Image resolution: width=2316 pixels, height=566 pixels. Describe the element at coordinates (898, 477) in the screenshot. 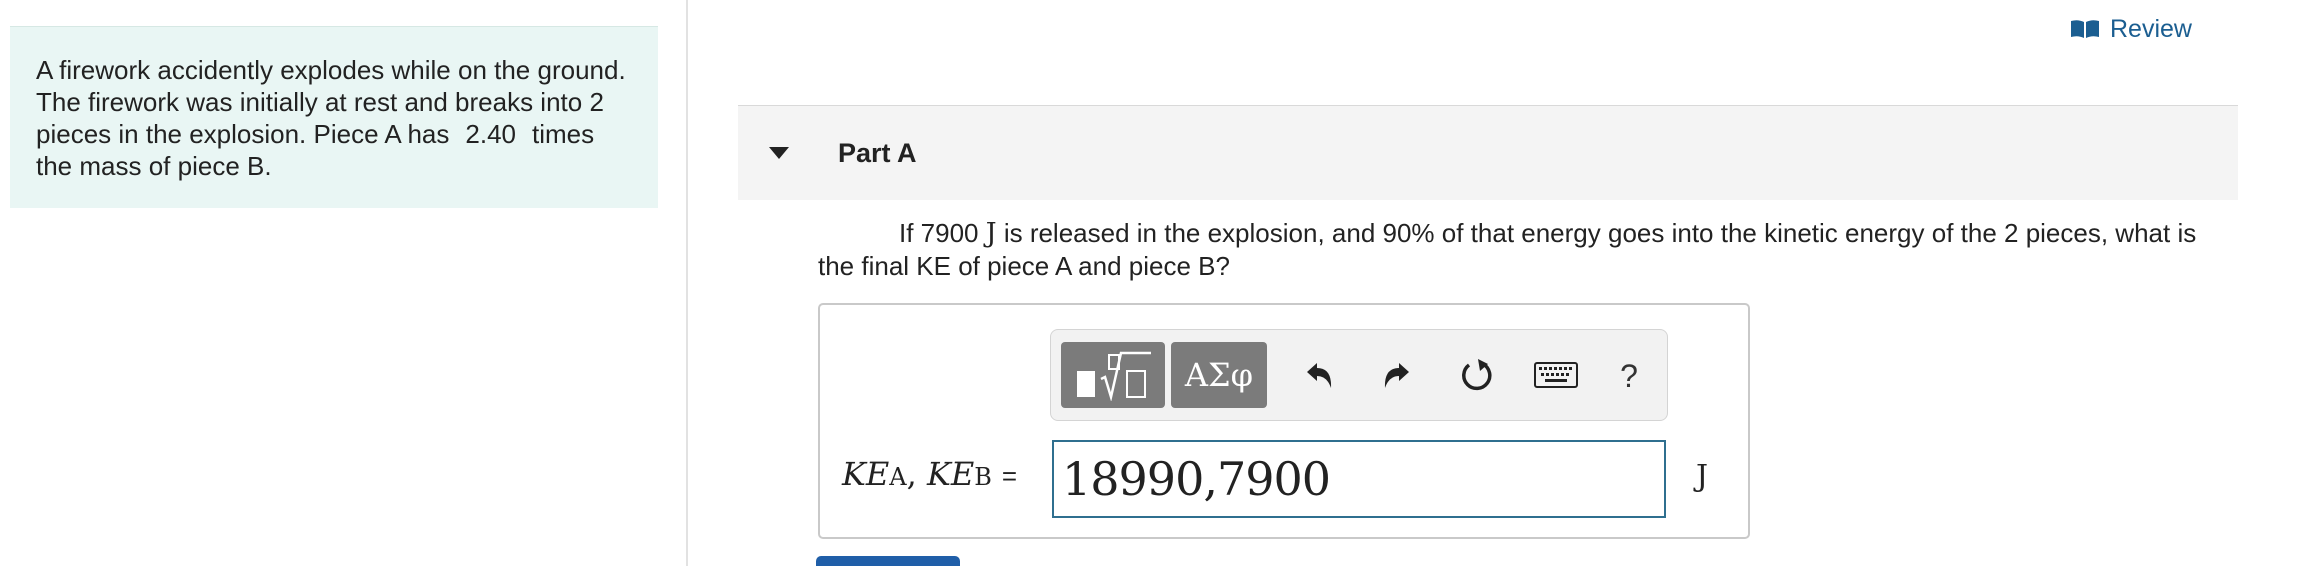

I see `ke-a-subscript: A` at that location.